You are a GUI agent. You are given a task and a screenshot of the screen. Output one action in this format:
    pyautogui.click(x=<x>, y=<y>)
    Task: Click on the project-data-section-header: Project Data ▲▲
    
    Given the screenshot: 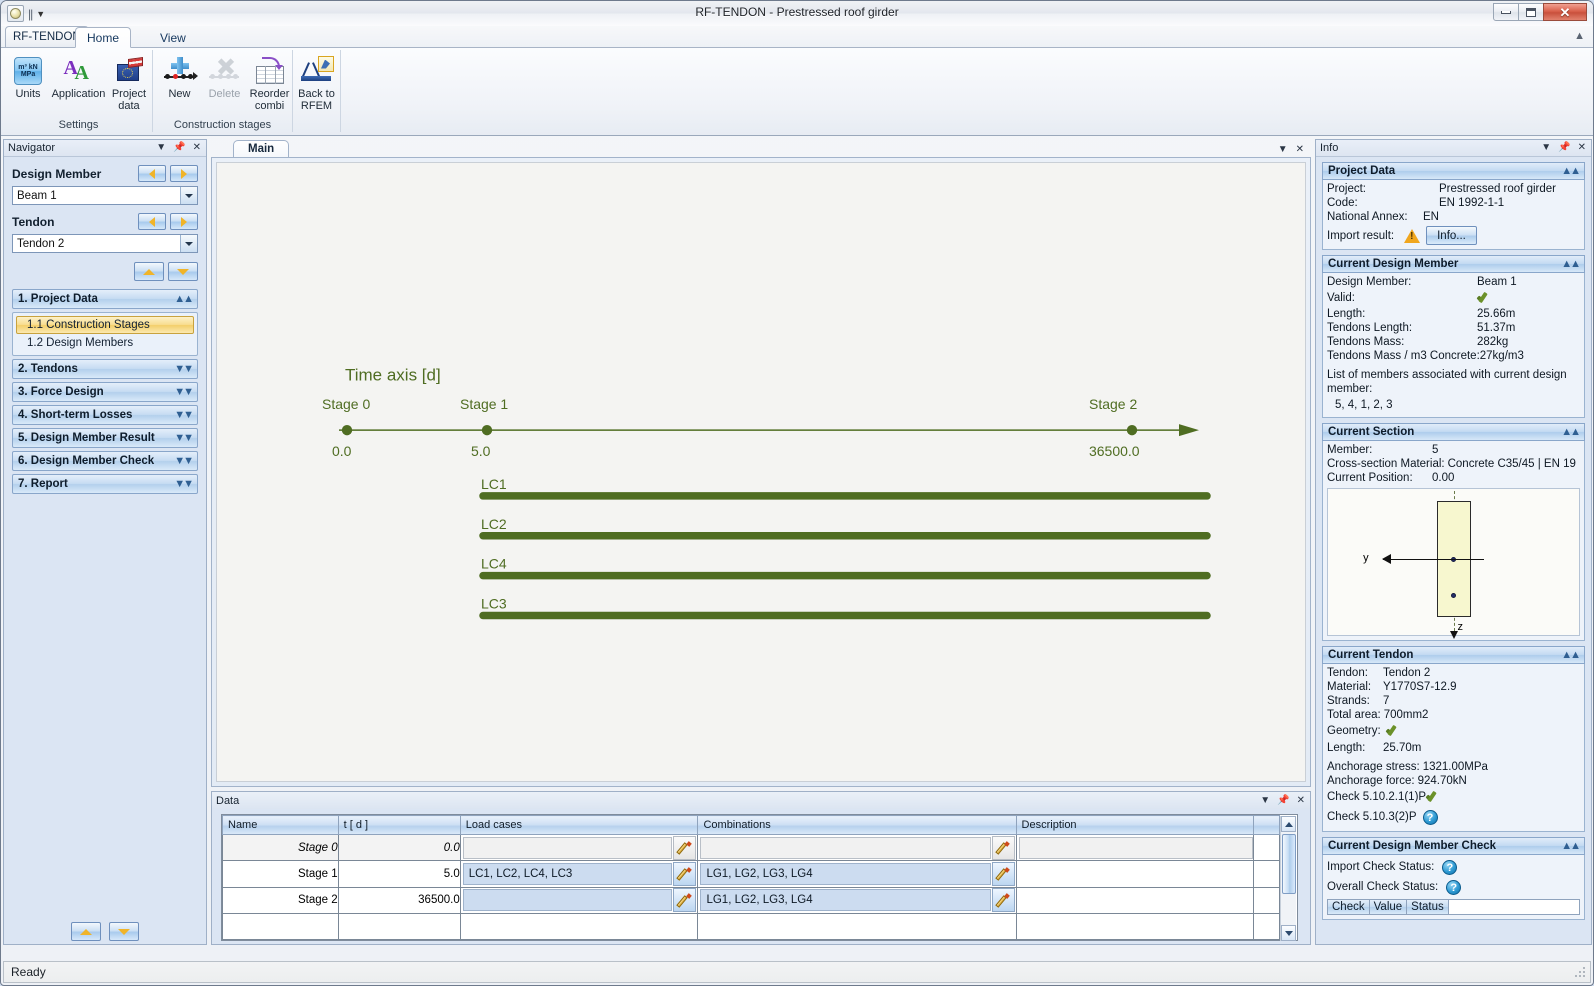 What is the action you would take?
    pyautogui.click(x=1453, y=171)
    